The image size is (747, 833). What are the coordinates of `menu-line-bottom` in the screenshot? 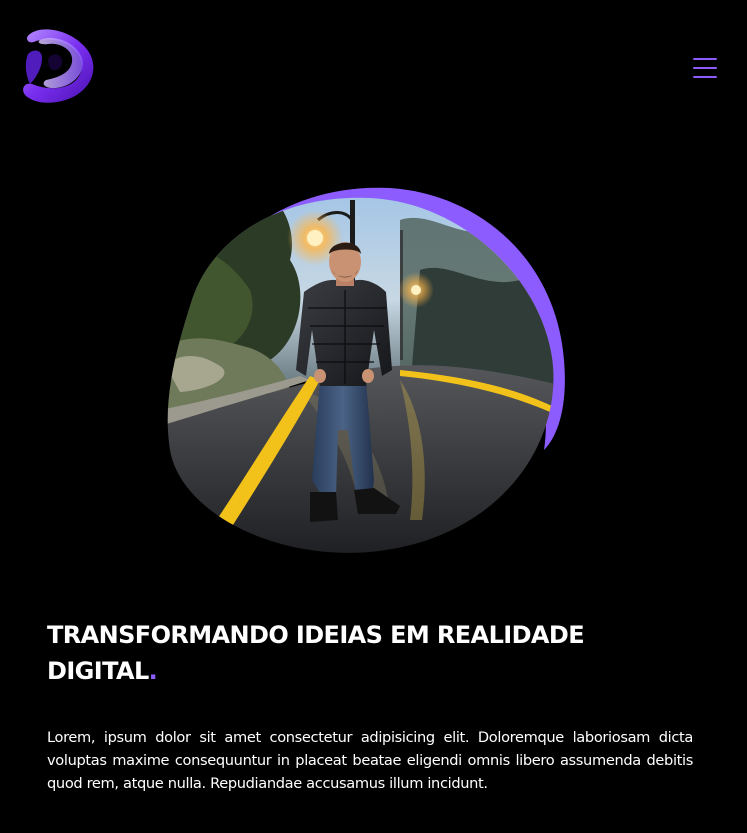 It's located at (705, 77).